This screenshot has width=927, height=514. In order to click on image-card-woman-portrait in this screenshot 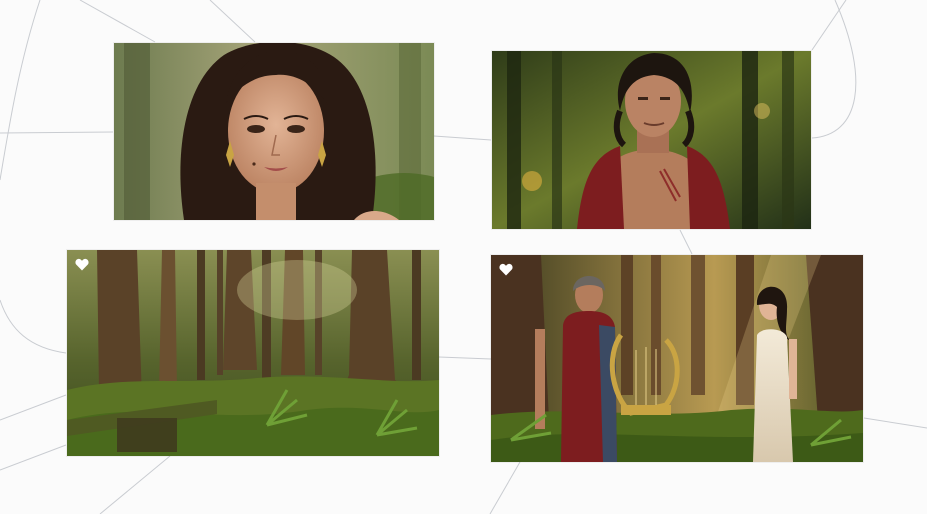, I will do `click(274, 131)`.